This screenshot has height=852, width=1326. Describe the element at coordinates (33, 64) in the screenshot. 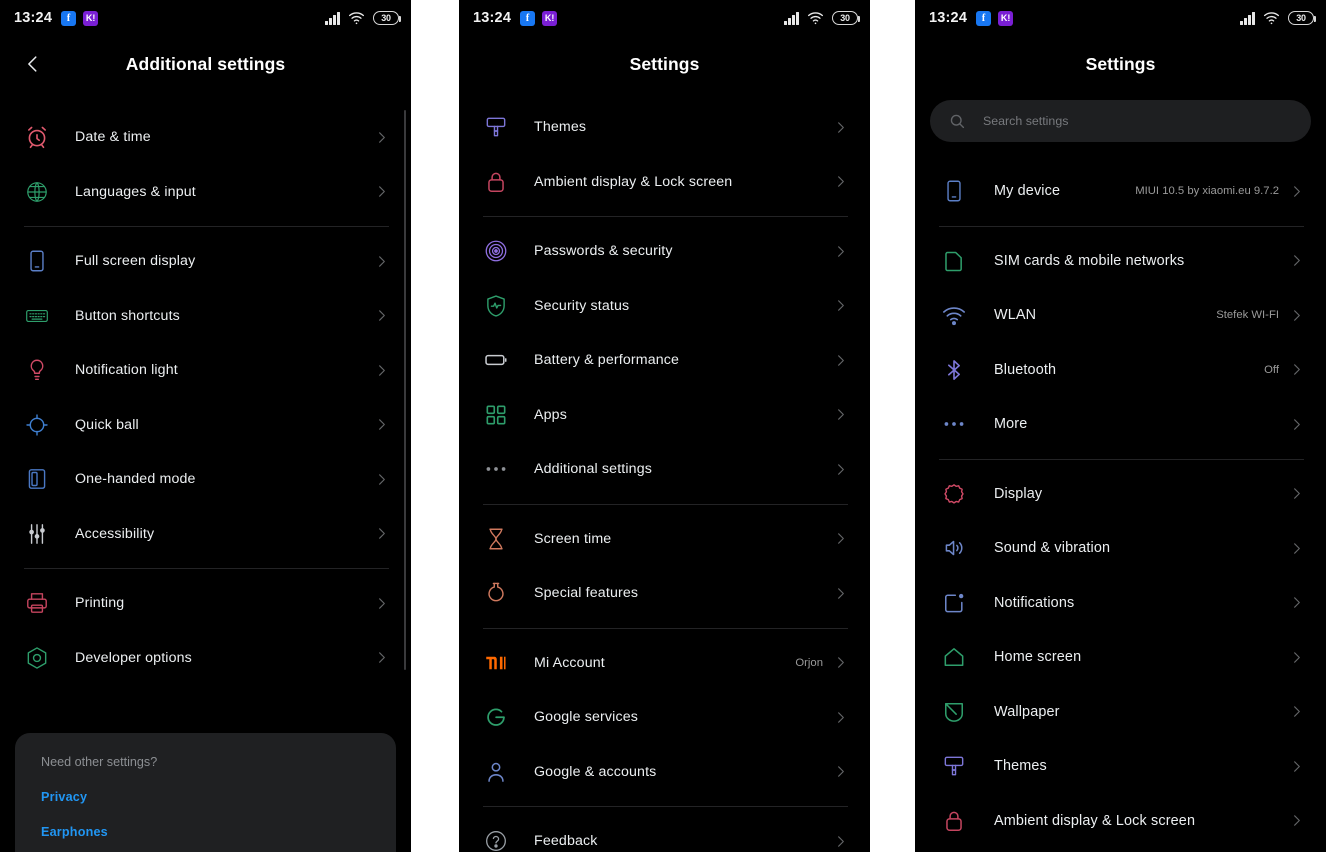

I see `back-button` at that location.